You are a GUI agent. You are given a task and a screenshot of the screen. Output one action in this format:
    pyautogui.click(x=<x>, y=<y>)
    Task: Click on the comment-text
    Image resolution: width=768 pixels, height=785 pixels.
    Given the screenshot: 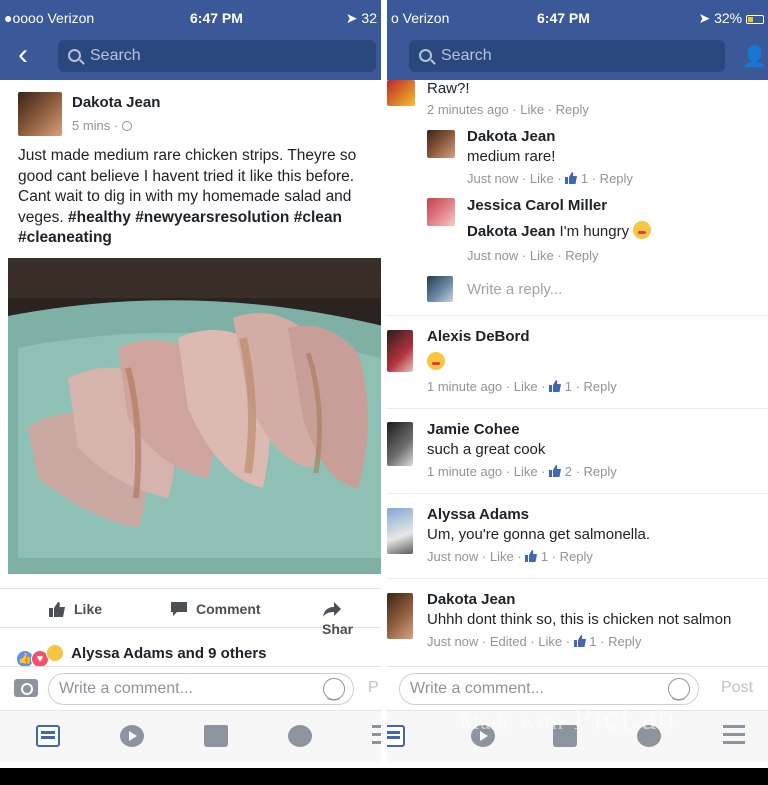 What is the action you would take?
    pyautogui.click(x=436, y=361)
    